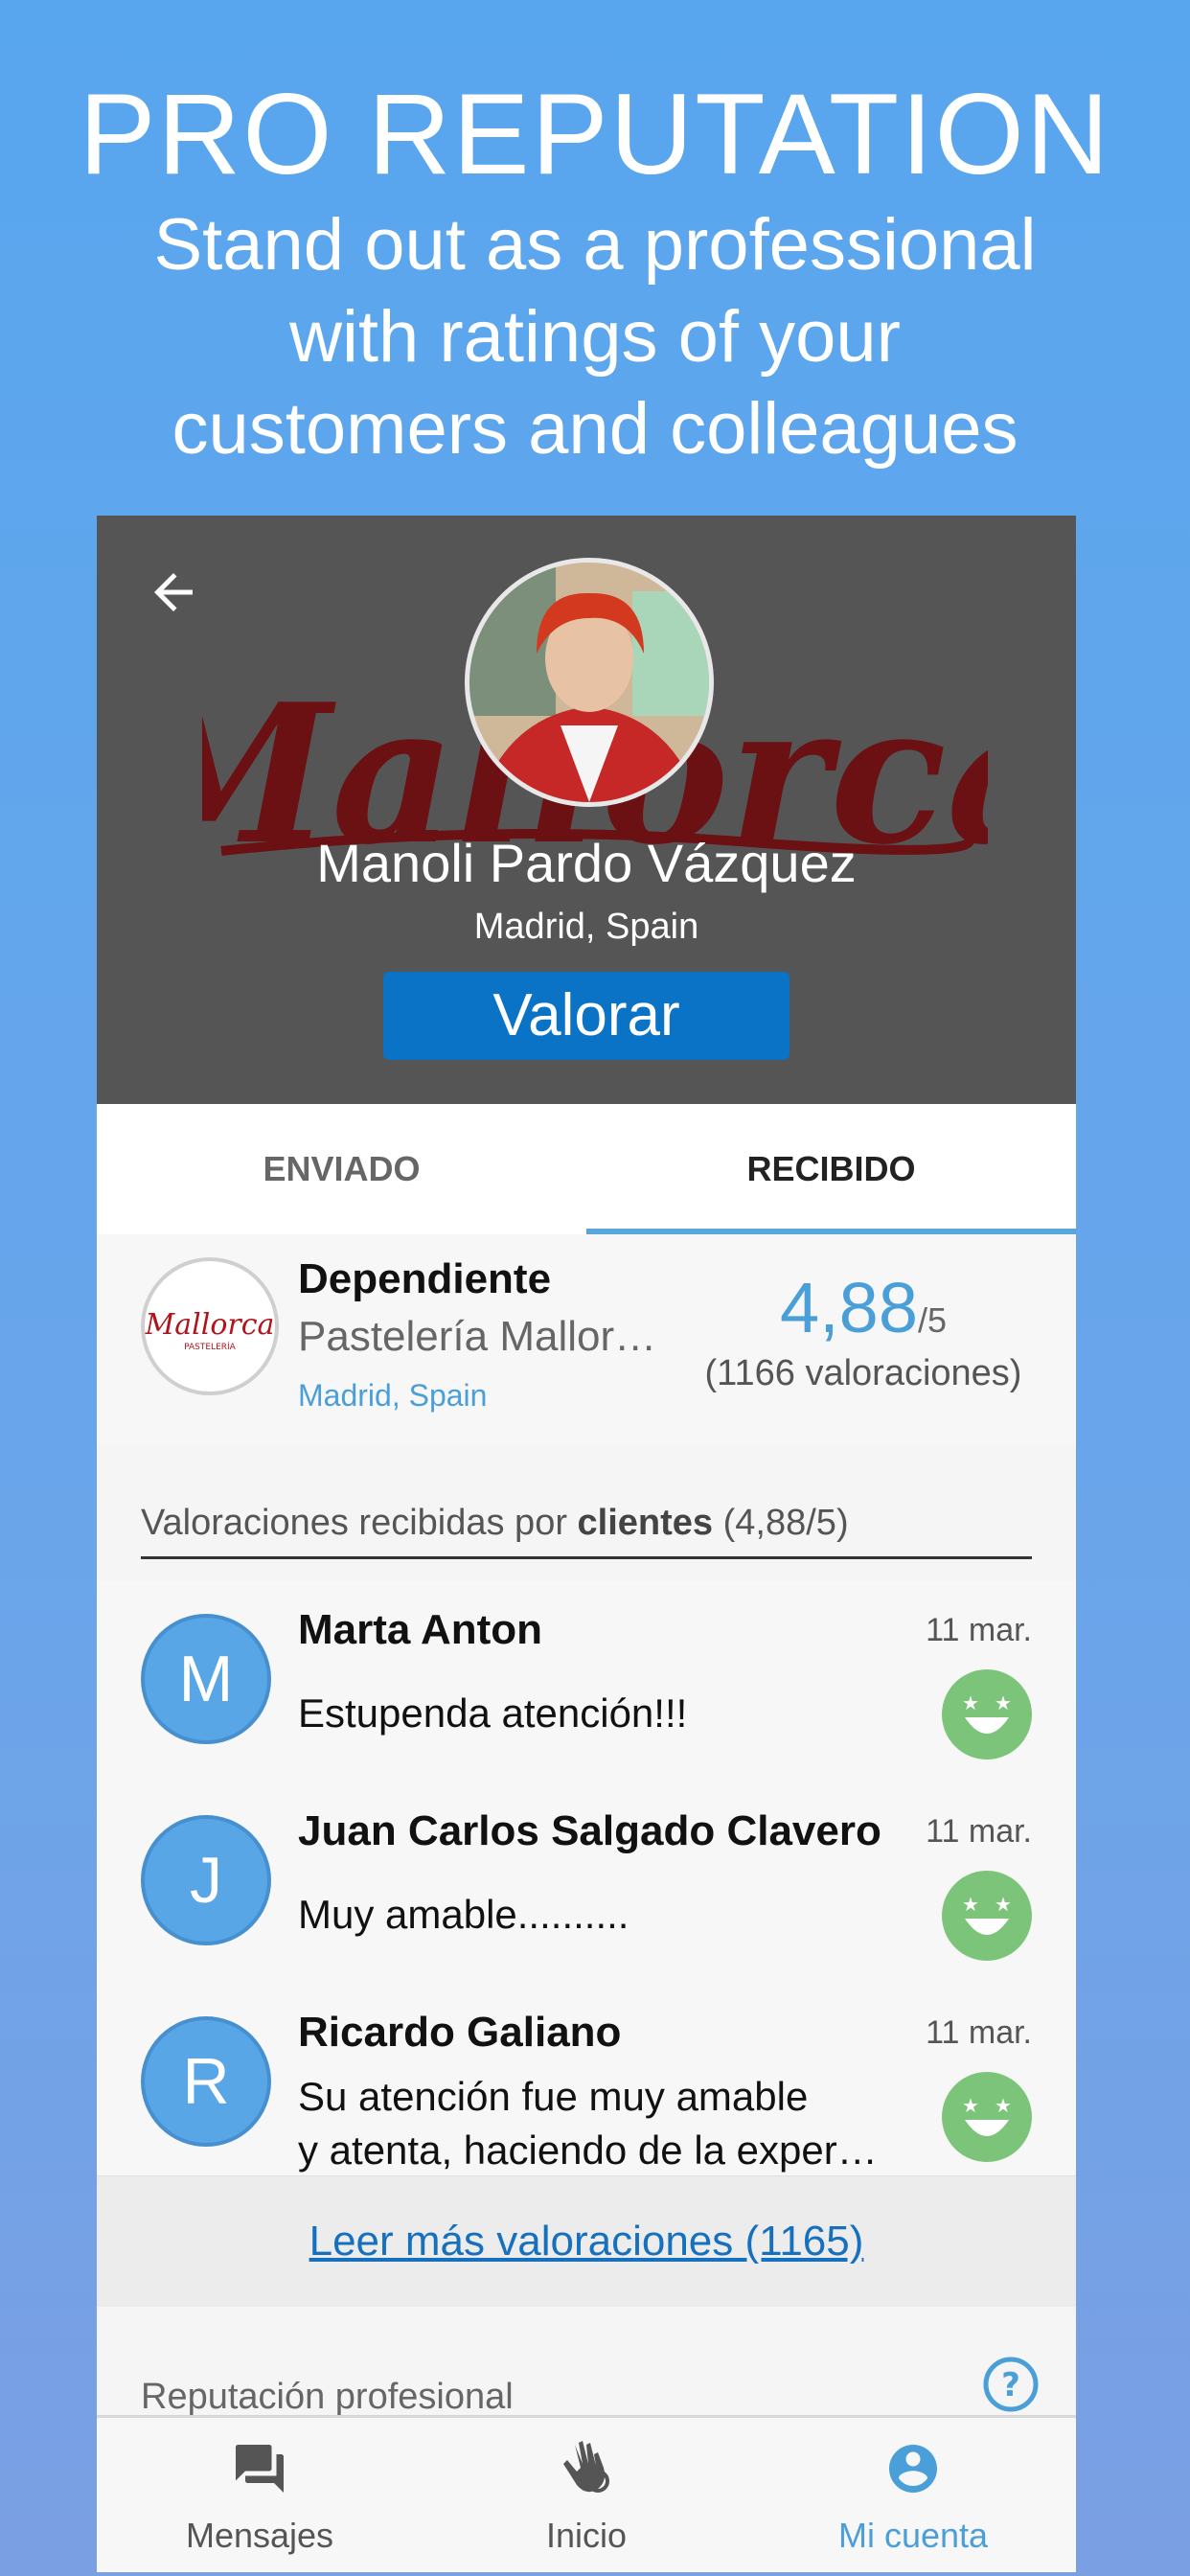 This screenshot has width=1190, height=2576. What do you see at coordinates (425, 1278) in the screenshot?
I see `business-role: Dependiente` at bounding box center [425, 1278].